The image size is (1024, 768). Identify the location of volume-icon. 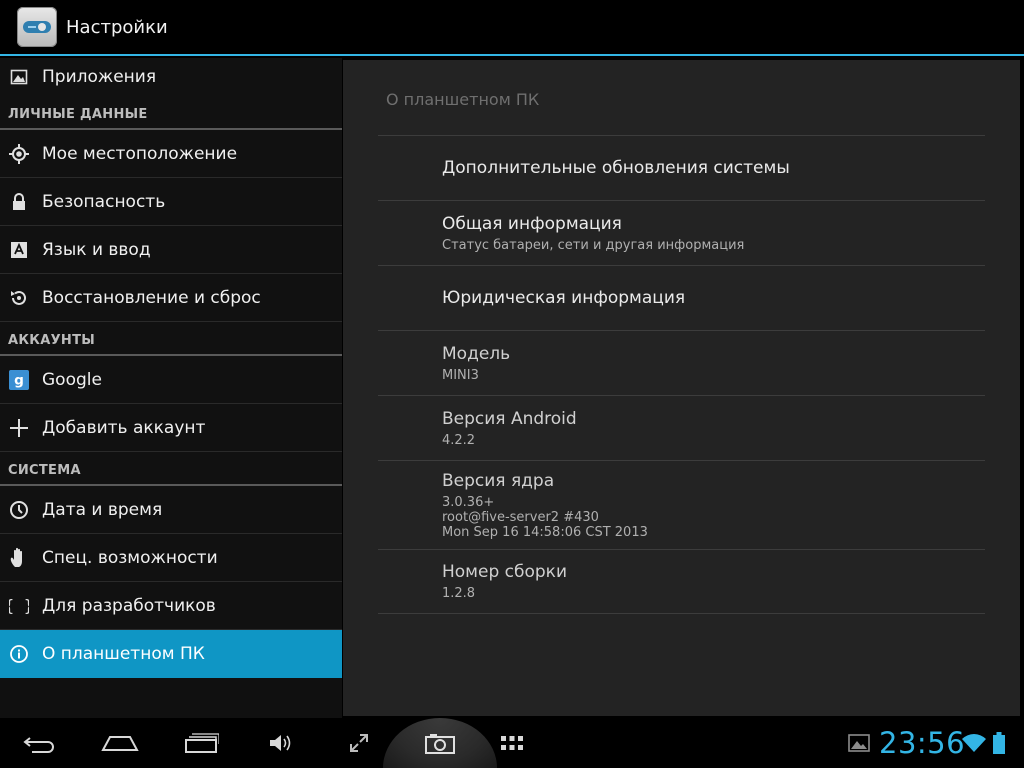
(280, 743).